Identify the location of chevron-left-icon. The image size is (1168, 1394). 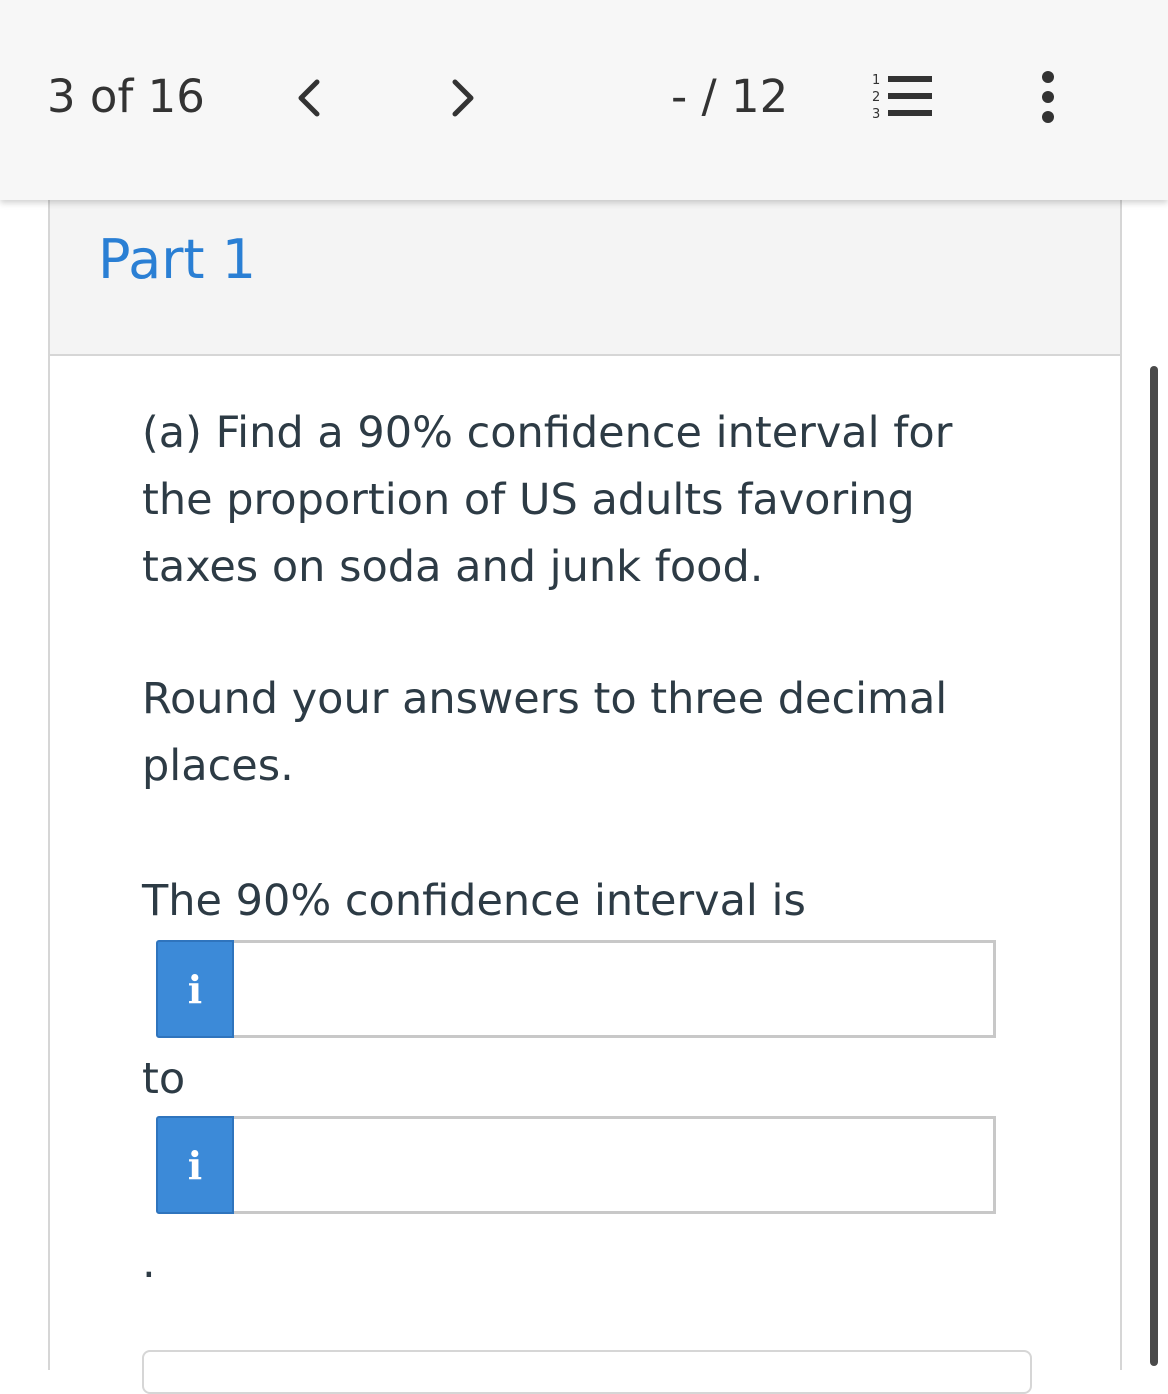
(309, 98).